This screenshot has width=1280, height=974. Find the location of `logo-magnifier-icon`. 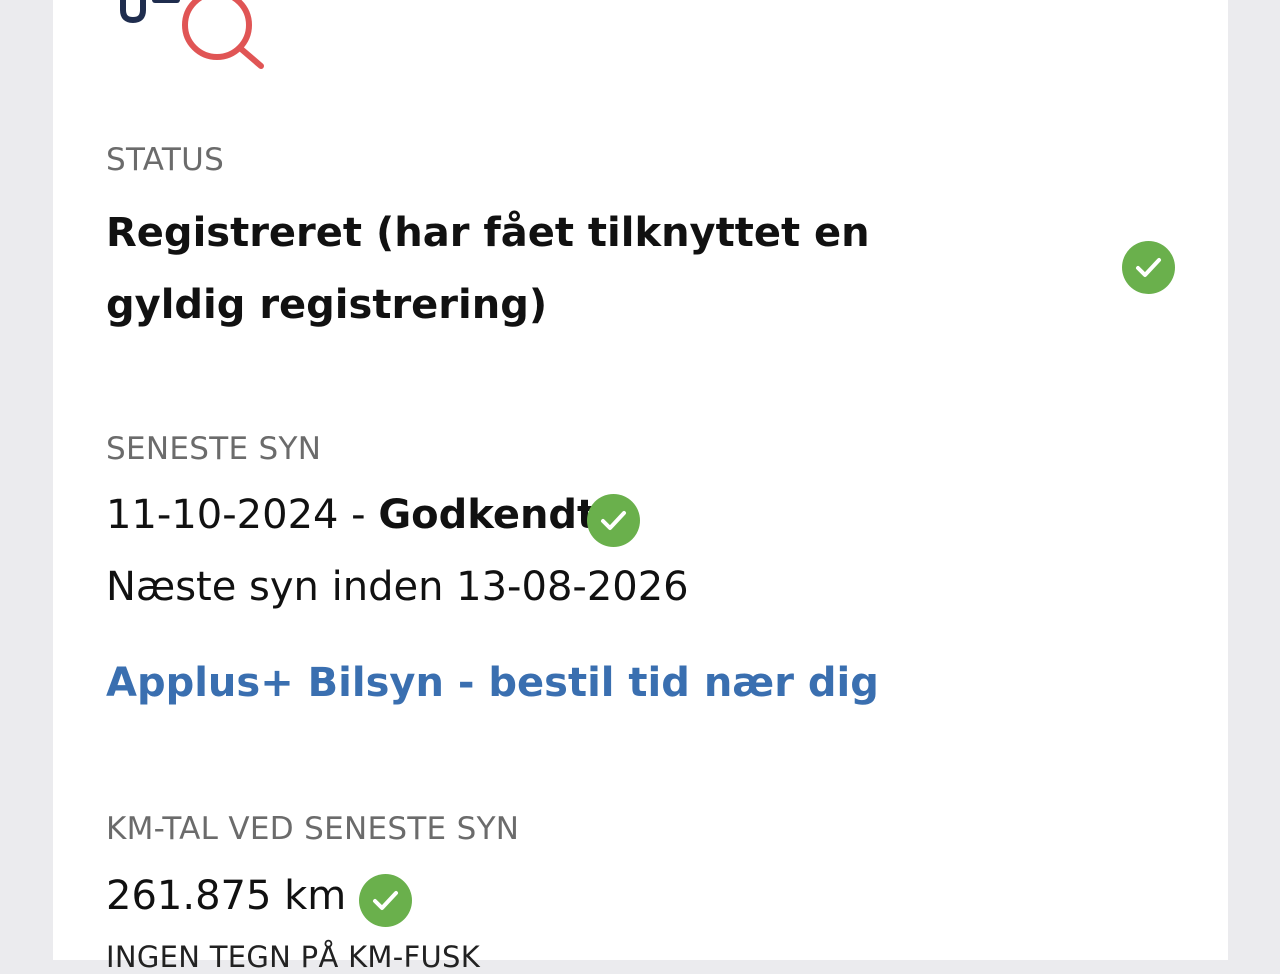

logo-magnifier-icon is located at coordinates (192, 34).